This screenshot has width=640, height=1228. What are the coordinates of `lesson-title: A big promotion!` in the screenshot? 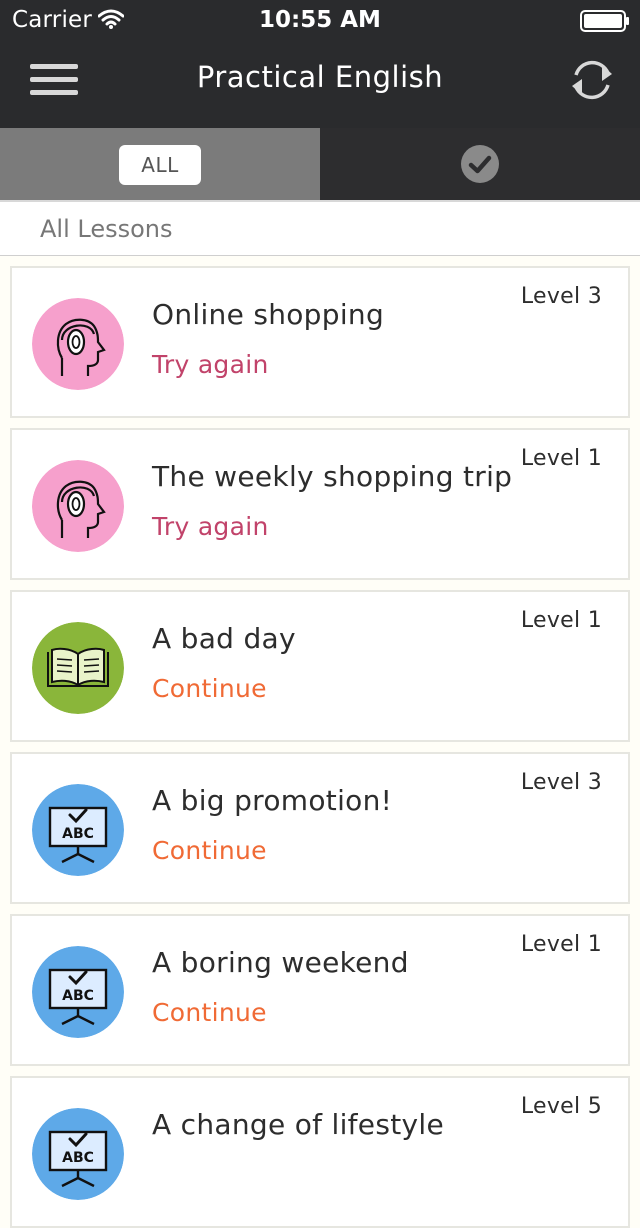 It's located at (272, 800).